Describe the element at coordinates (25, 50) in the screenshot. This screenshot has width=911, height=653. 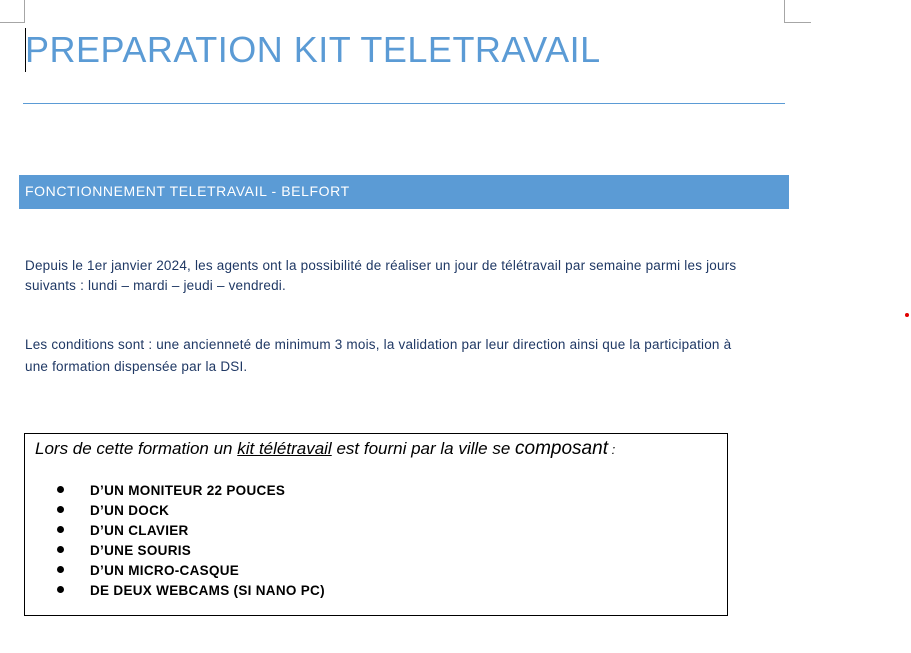
I see `text-cursor` at that location.